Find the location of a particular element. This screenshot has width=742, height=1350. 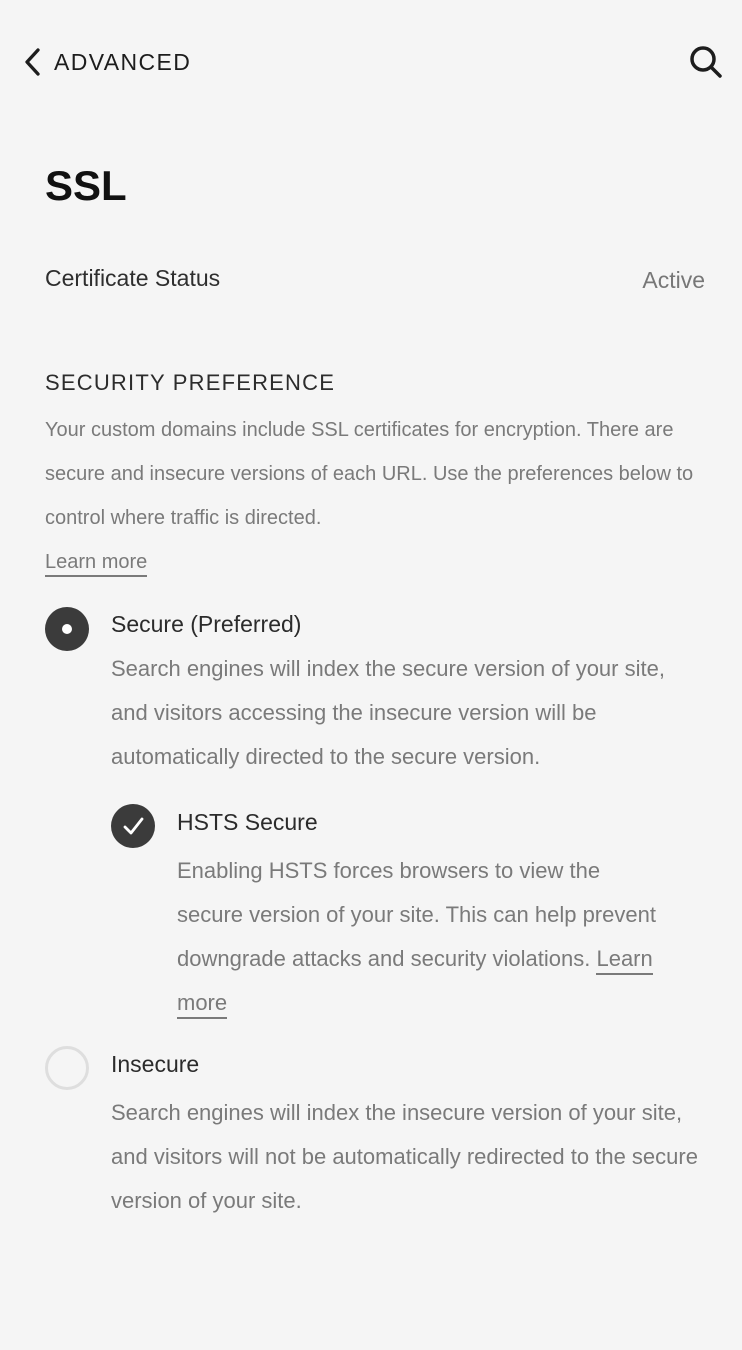

search-button is located at coordinates (706, 62).